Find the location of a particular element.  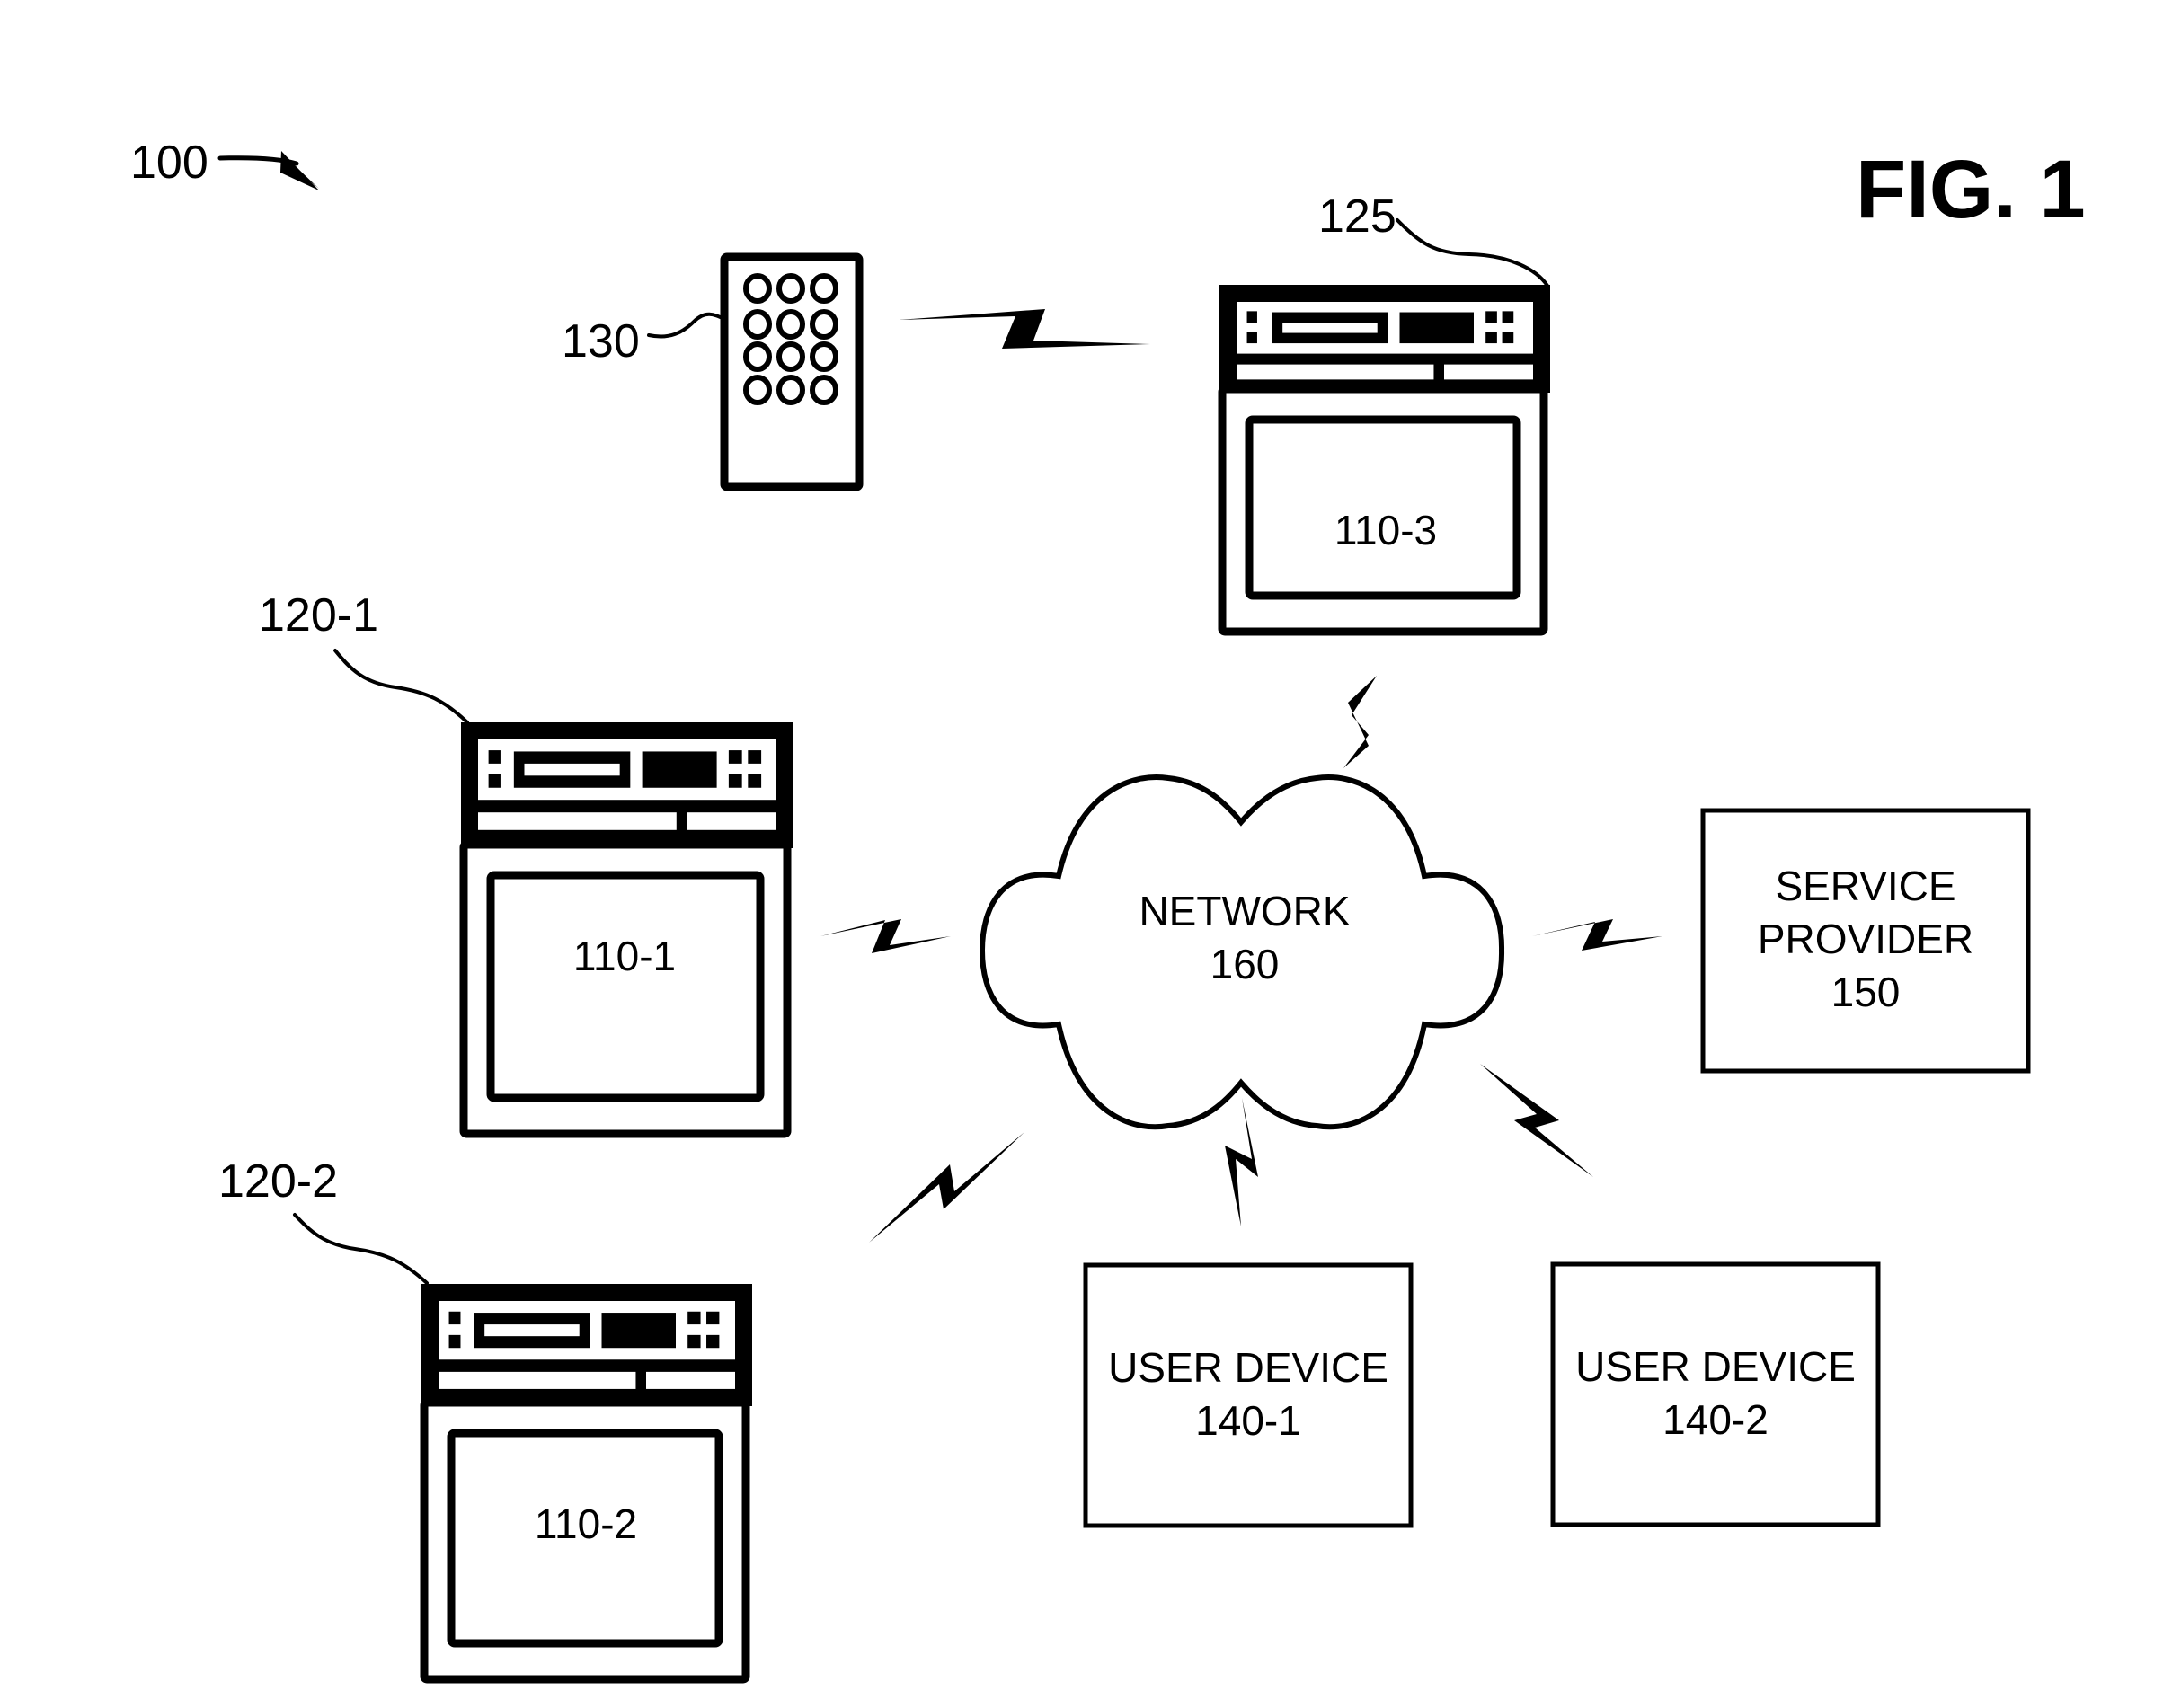

network-cloud: NETWORK 160 is located at coordinates (1242, 952).